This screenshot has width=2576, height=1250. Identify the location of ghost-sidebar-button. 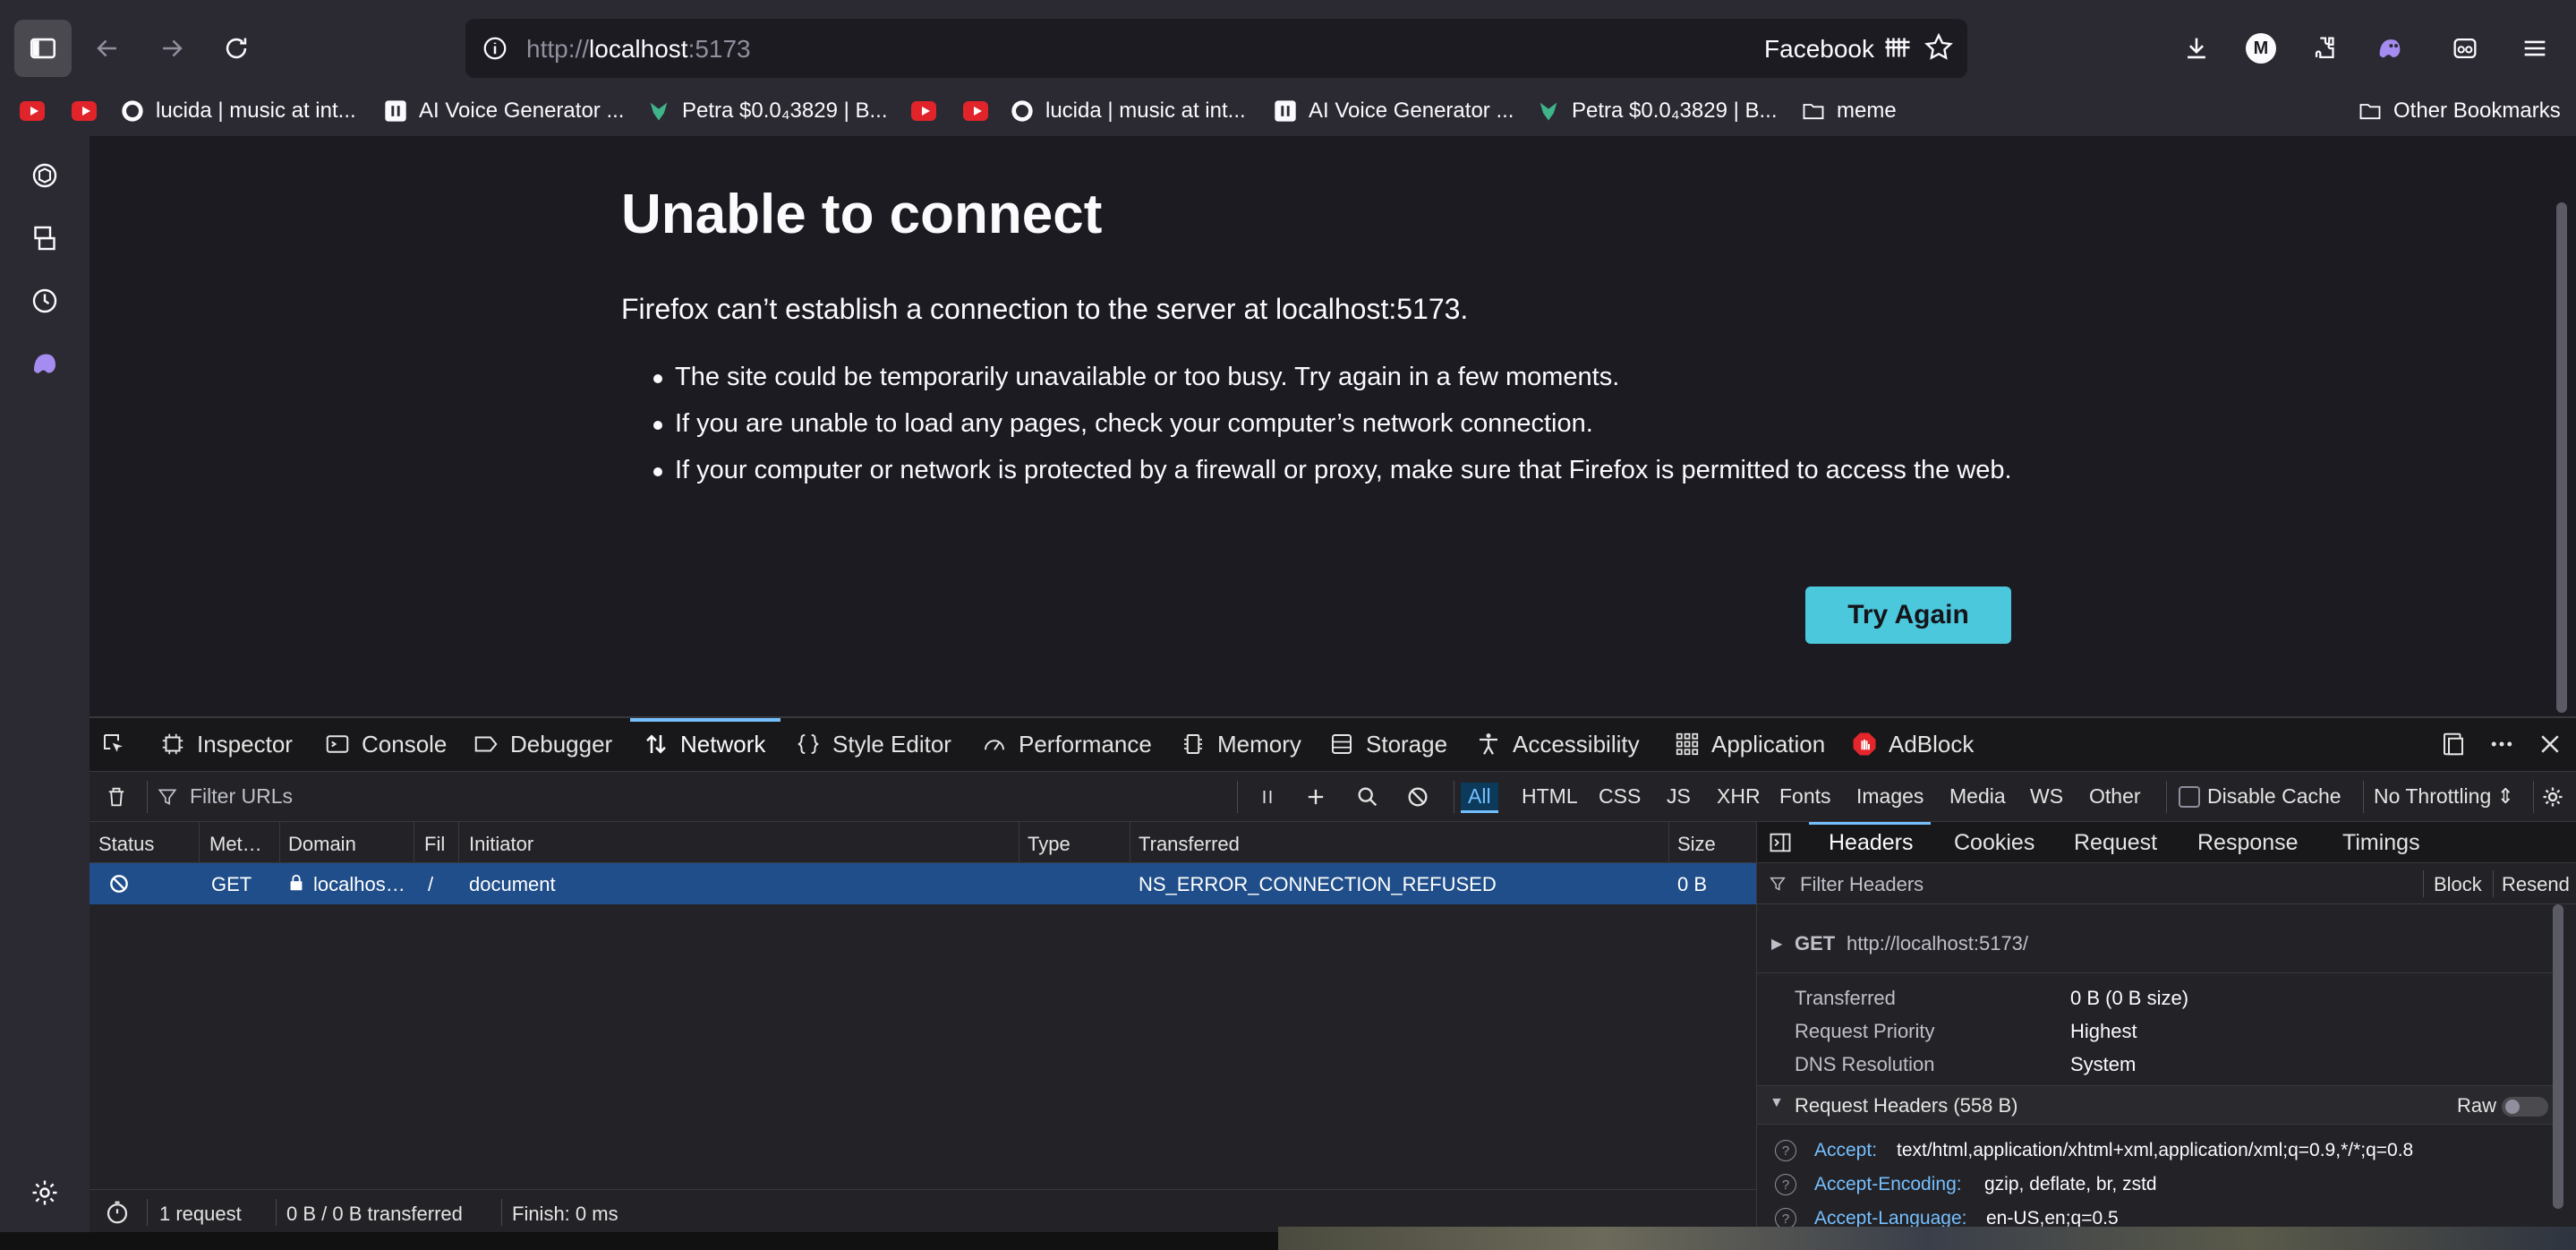
(44, 363).